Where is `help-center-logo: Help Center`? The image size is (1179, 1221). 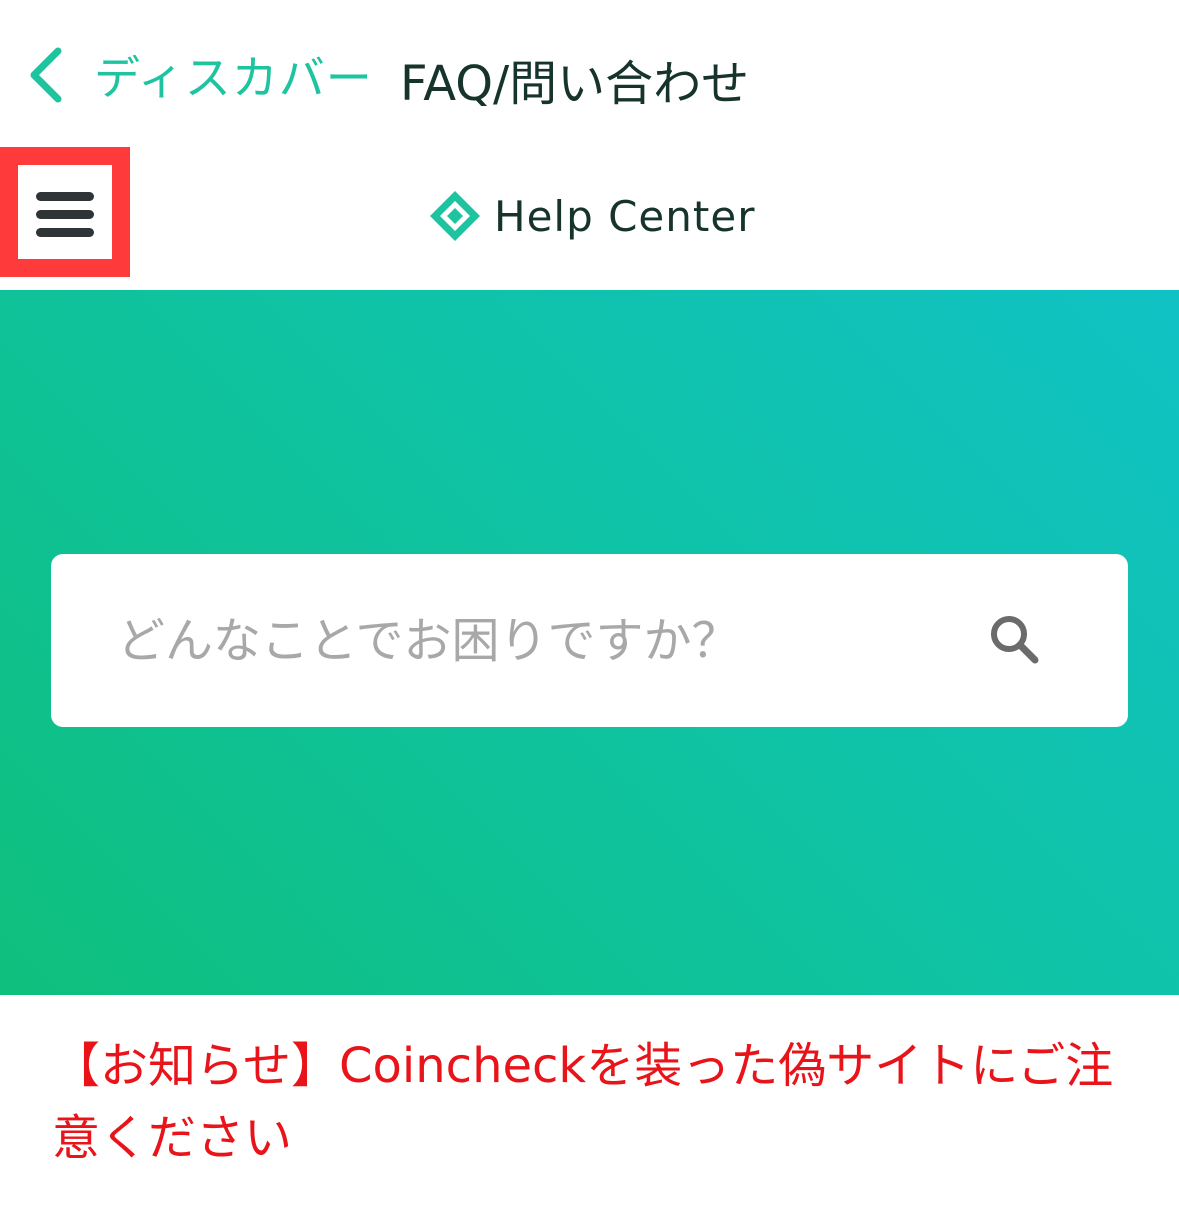
help-center-logo: Help Center is located at coordinates (591, 216).